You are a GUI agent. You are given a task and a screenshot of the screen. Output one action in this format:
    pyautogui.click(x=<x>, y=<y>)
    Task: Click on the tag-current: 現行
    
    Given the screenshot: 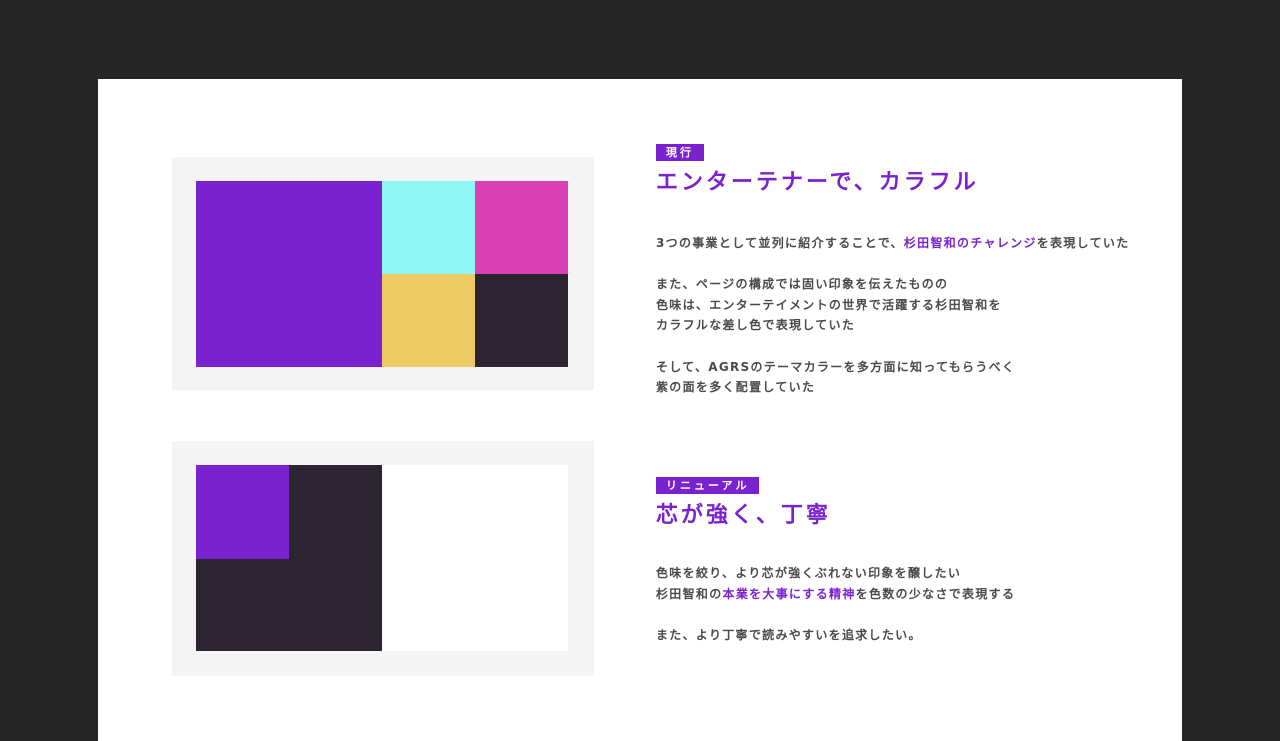 What is the action you would take?
    pyautogui.click(x=680, y=152)
    